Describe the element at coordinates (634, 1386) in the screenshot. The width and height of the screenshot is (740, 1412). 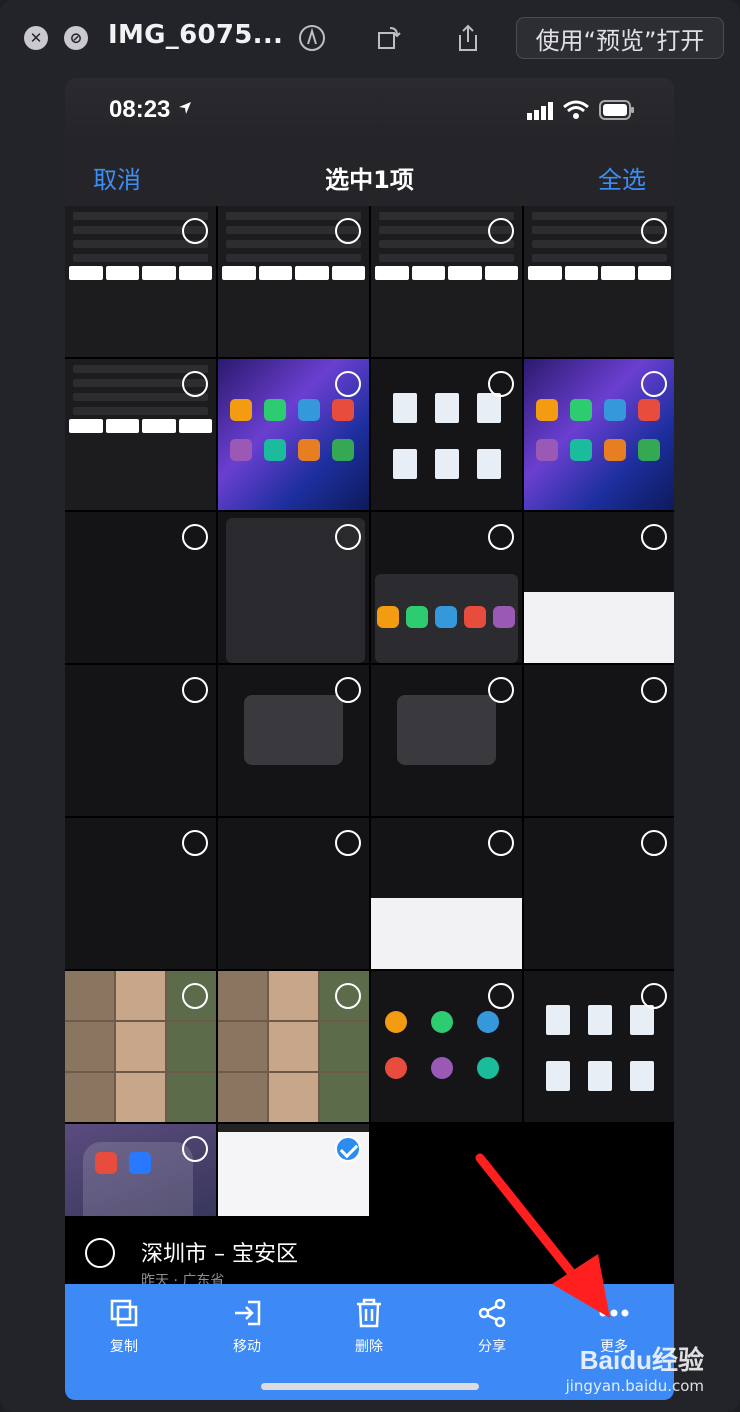
I see `watermark-url: jingyan.baidu.com` at that location.